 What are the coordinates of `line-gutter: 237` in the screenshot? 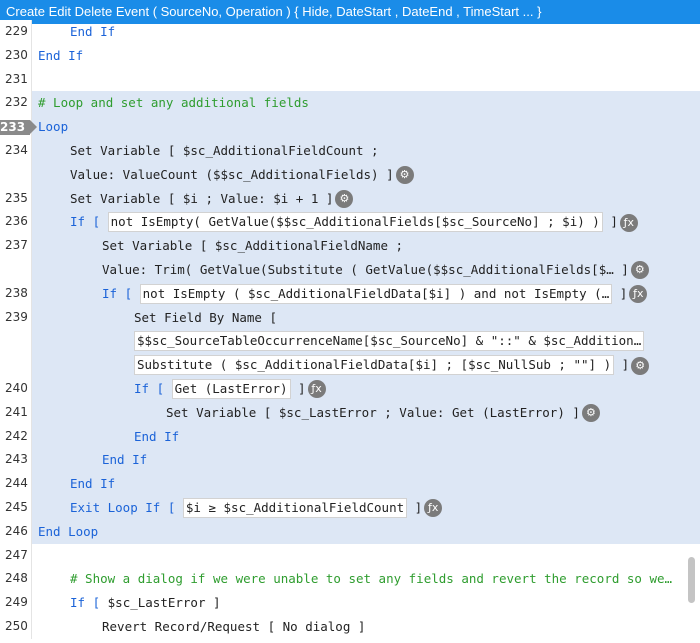 It's located at (16, 246).